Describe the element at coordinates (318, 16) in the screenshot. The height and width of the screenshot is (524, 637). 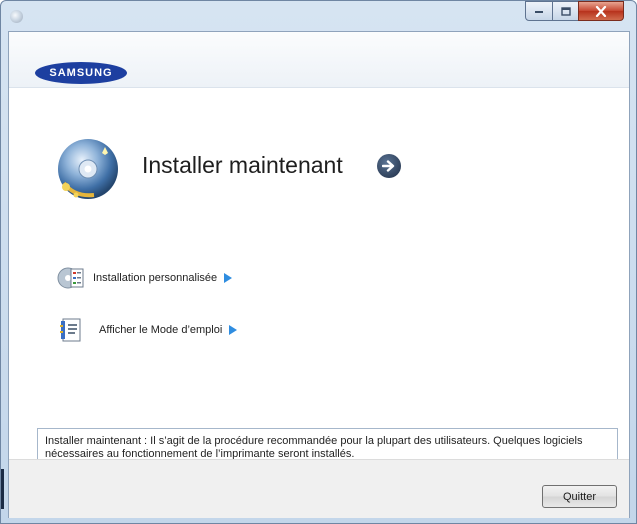
I see `title-bar` at that location.